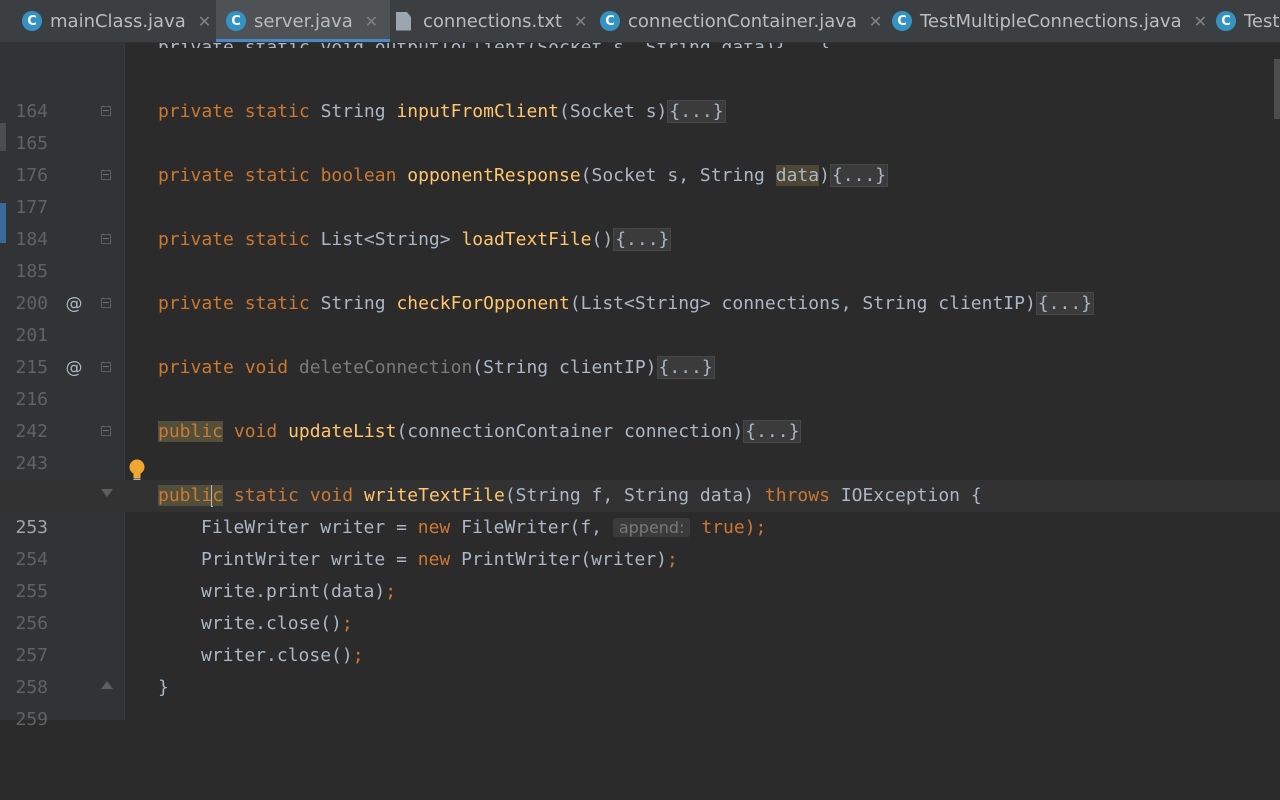  I want to click on tab-label: server.java, so click(303, 21).